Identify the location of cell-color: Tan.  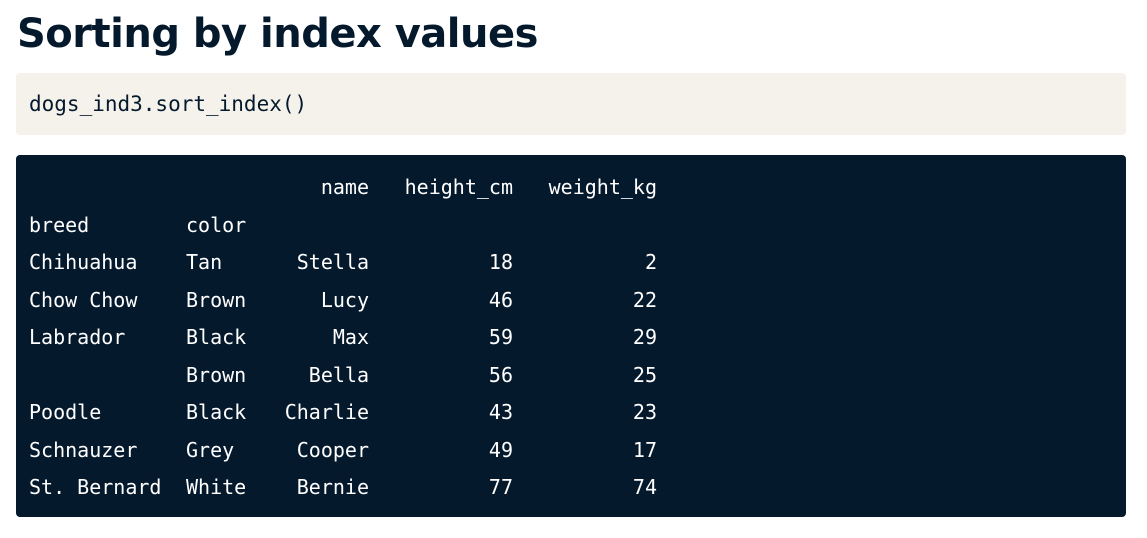
(204, 262).